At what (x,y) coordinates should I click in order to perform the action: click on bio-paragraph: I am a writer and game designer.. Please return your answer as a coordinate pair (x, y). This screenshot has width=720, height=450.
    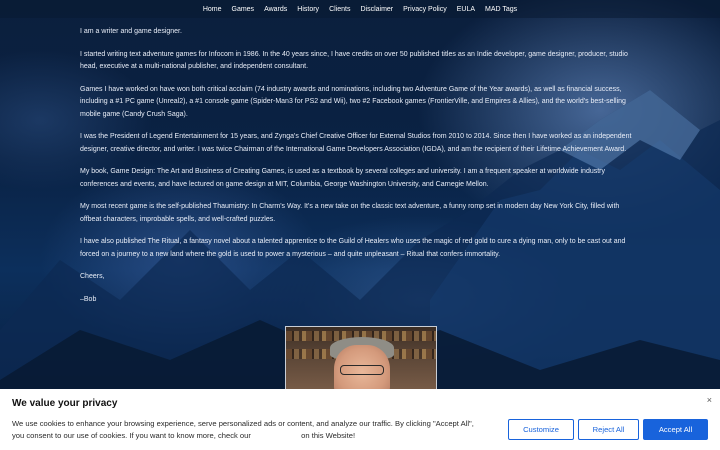
    Looking at the image, I should click on (131, 31).